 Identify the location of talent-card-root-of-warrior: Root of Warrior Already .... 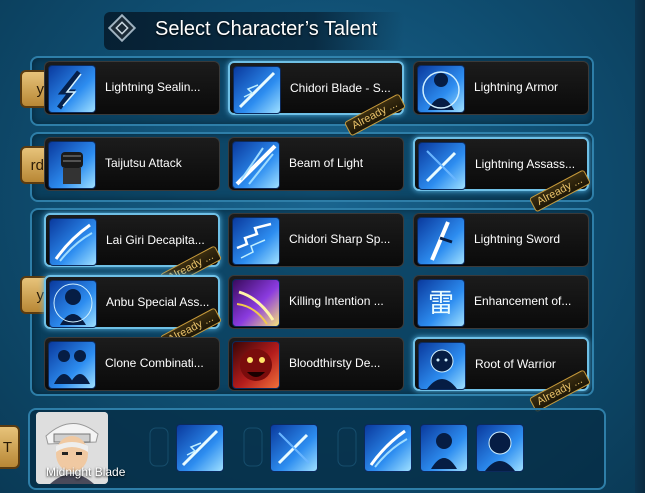
(502, 375).